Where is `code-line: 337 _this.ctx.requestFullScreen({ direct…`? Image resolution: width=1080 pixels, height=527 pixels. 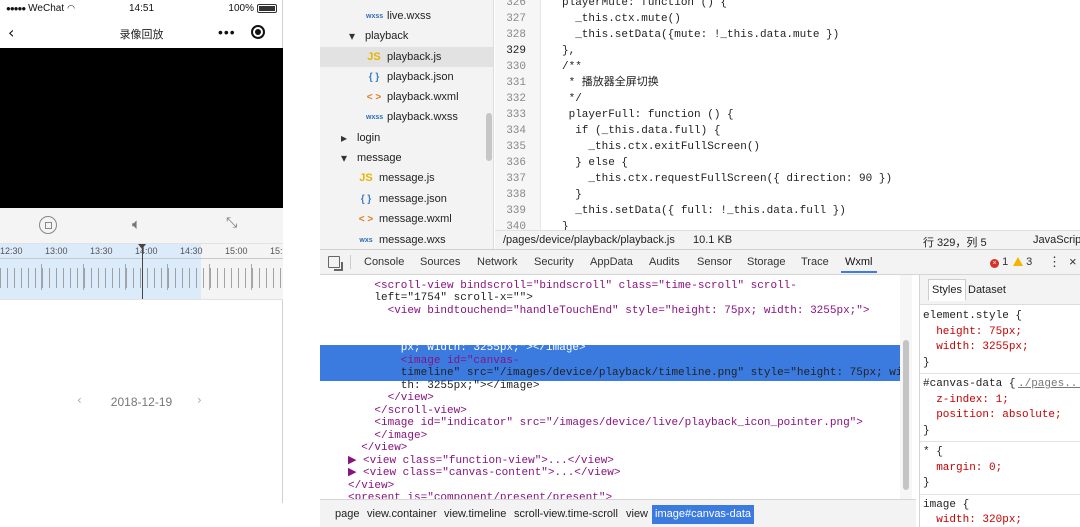 code-line: 337 _this.ctx.requestFullScreen({ direct… is located at coordinates (787, 179).